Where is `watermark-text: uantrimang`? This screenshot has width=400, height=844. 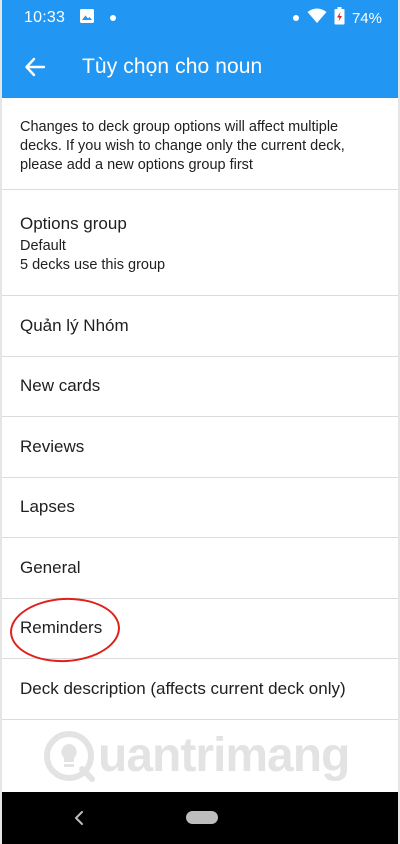
watermark-text: uantrimang is located at coordinates (224, 755).